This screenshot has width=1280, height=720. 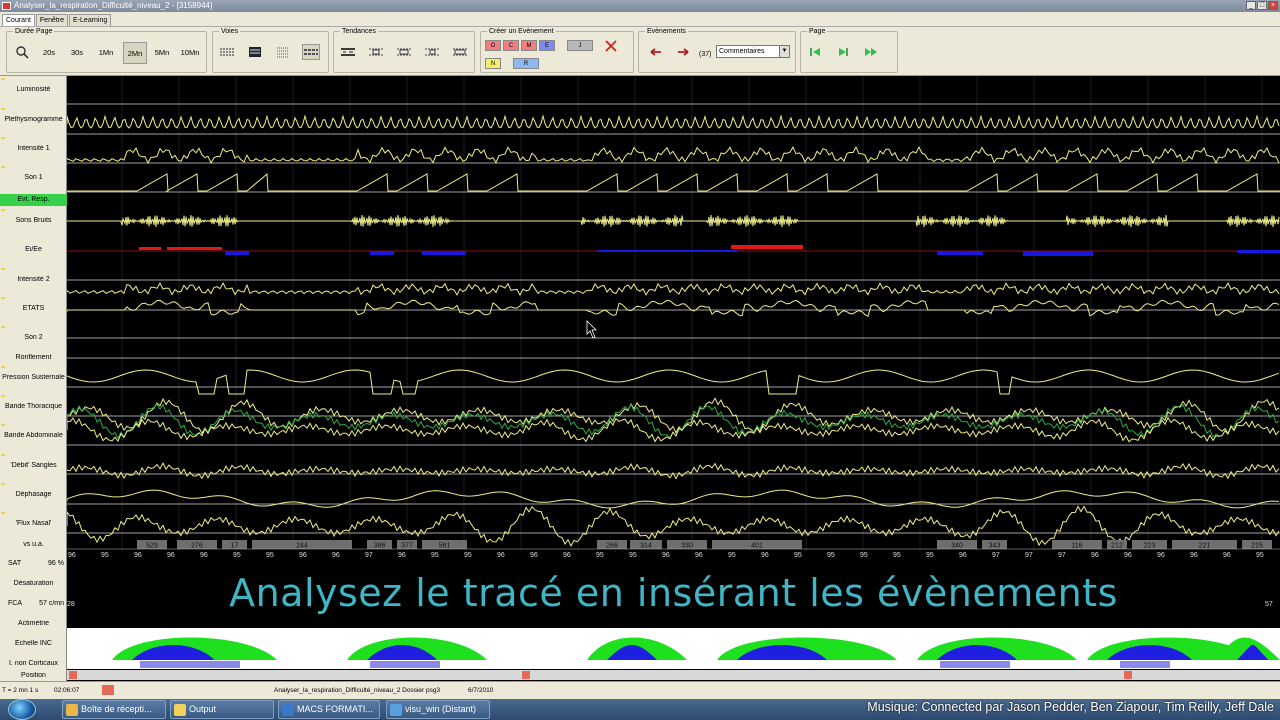 I want to click on channel-label-bande-thoracique: Bande Thoracique, so click(x=33, y=406).